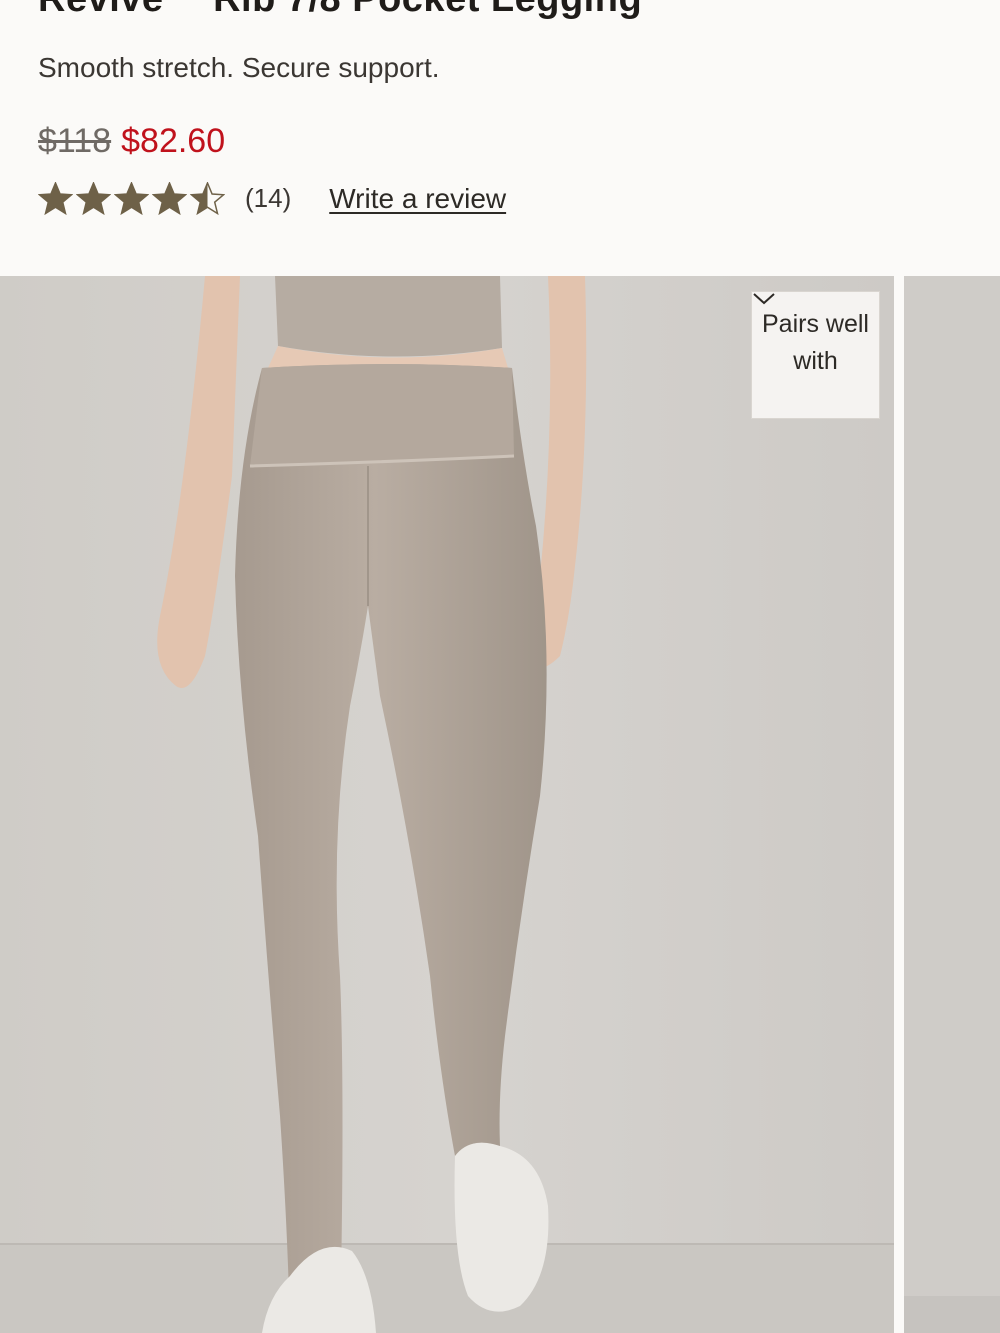 The image size is (1000, 1333). What do you see at coordinates (417, 199) in the screenshot?
I see `write-review-link: Write a review` at bounding box center [417, 199].